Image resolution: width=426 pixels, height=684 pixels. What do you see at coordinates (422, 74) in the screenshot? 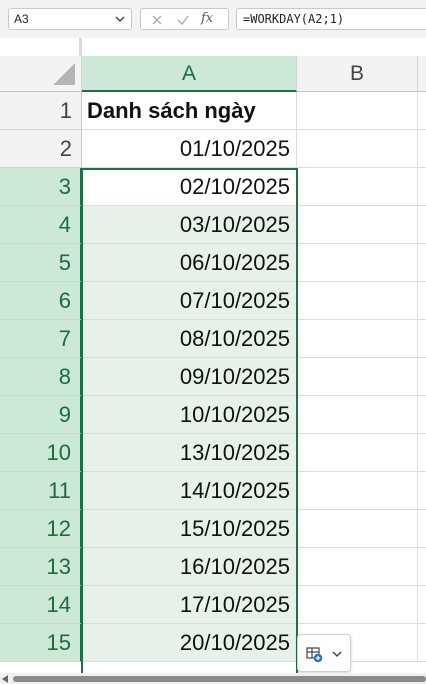
I see `column-header-c` at bounding box center [422, 74].